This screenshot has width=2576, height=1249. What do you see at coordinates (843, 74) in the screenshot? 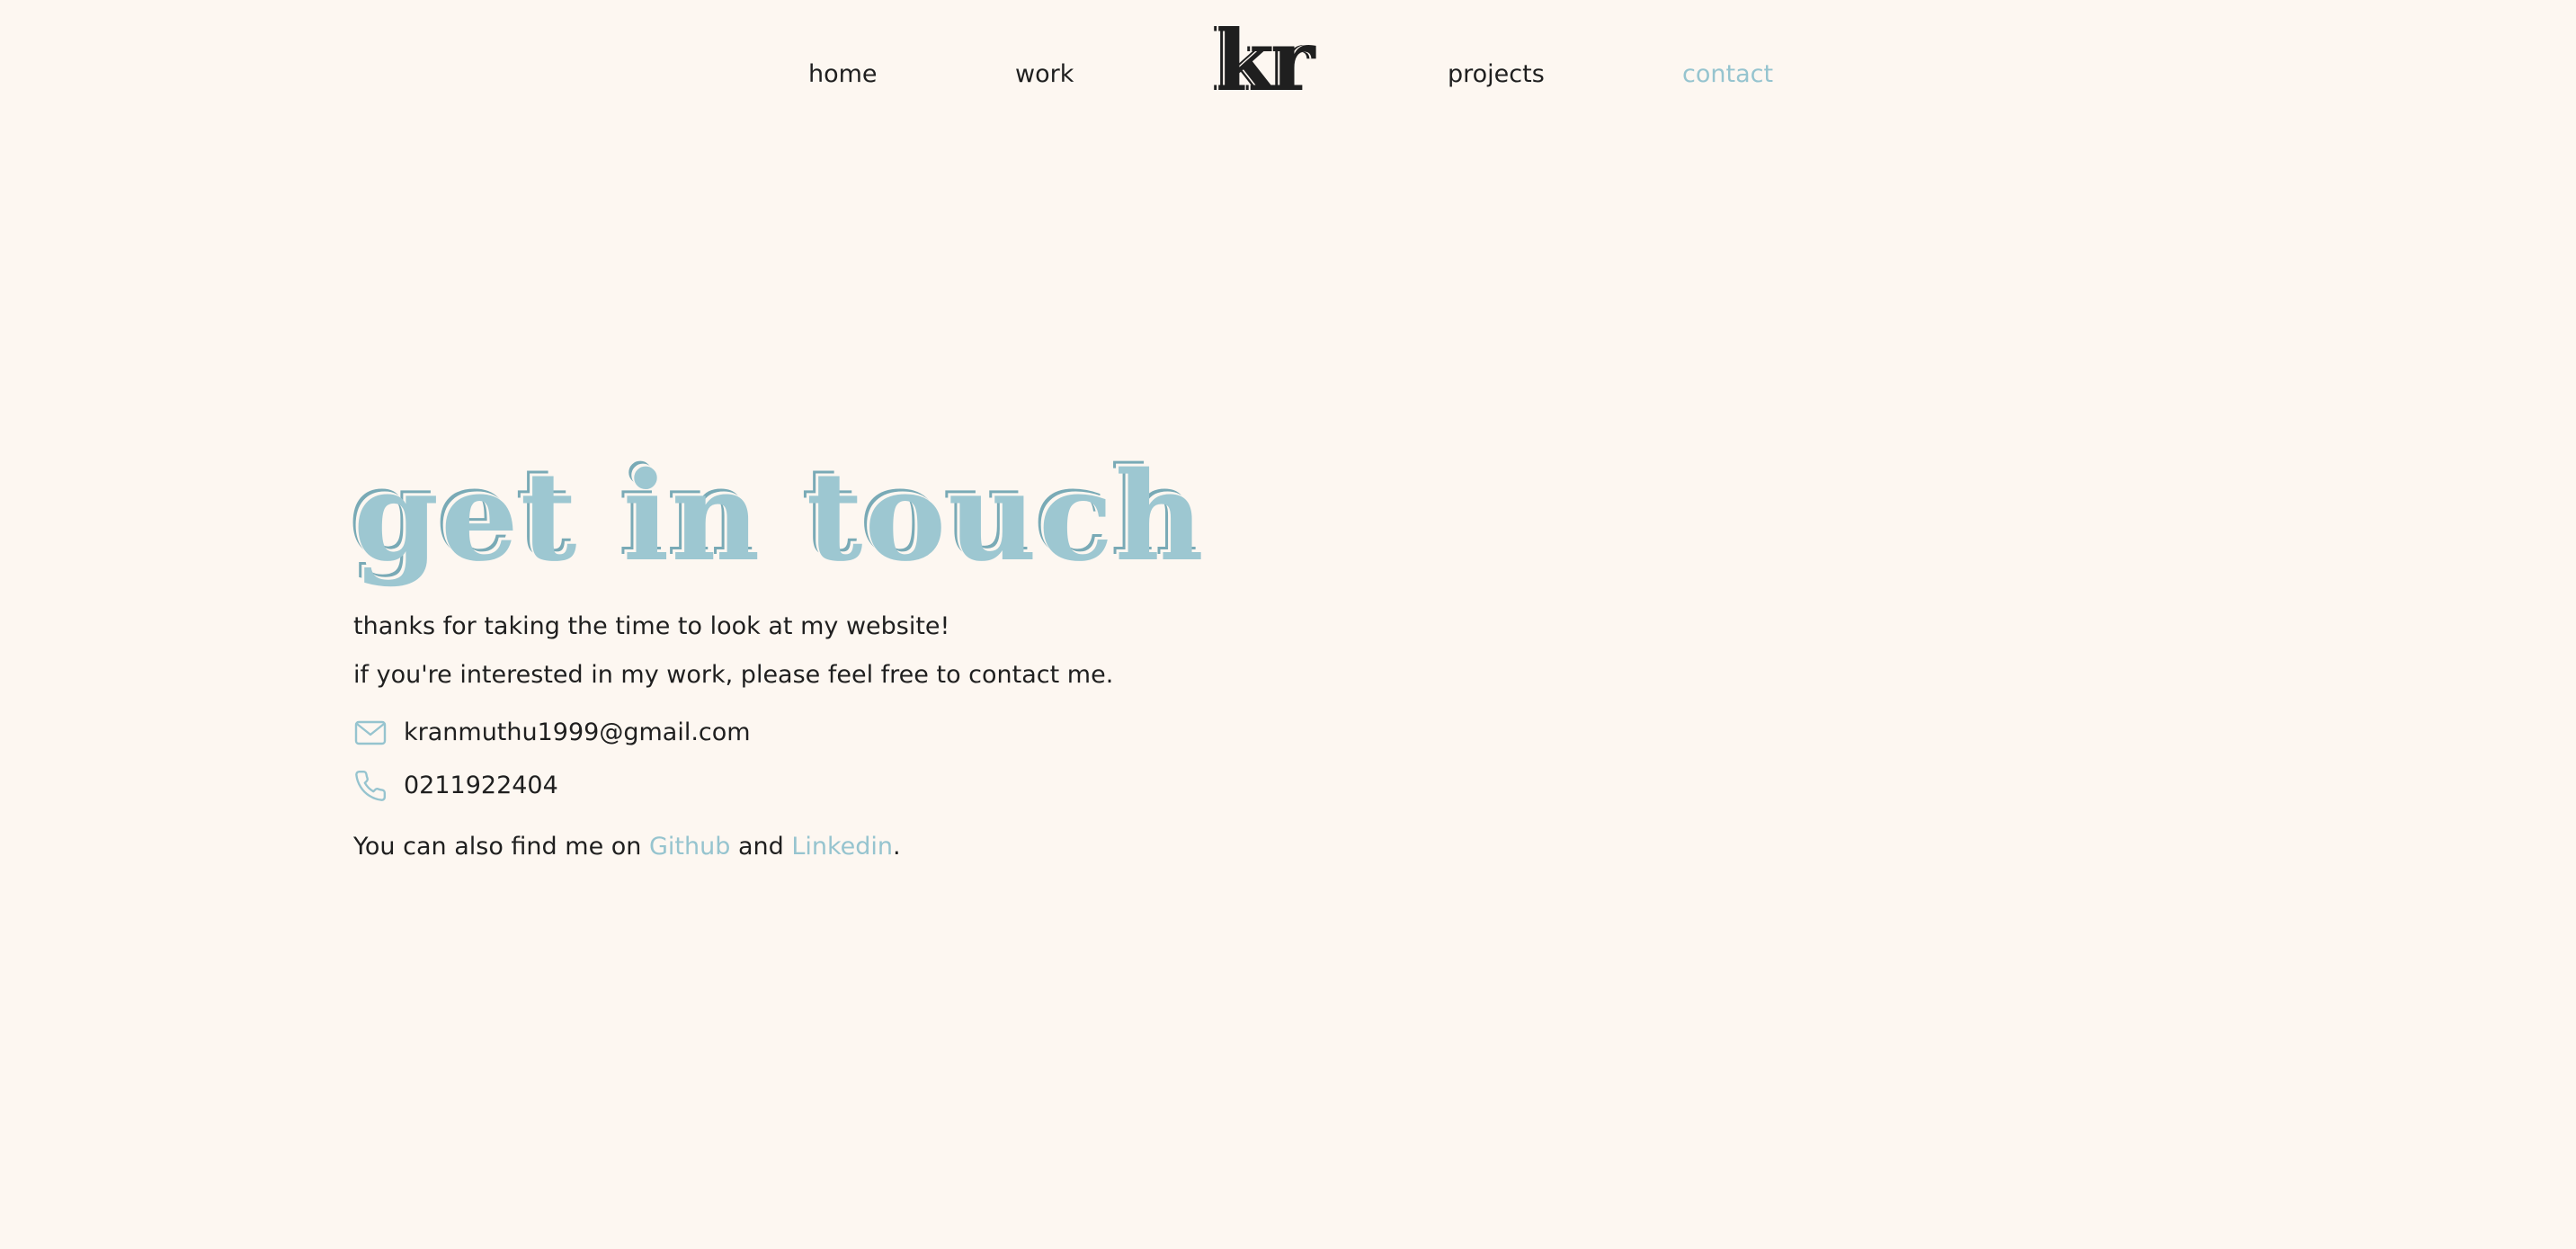
I see `nav-link-home: home` at bounding box center [843, 74].